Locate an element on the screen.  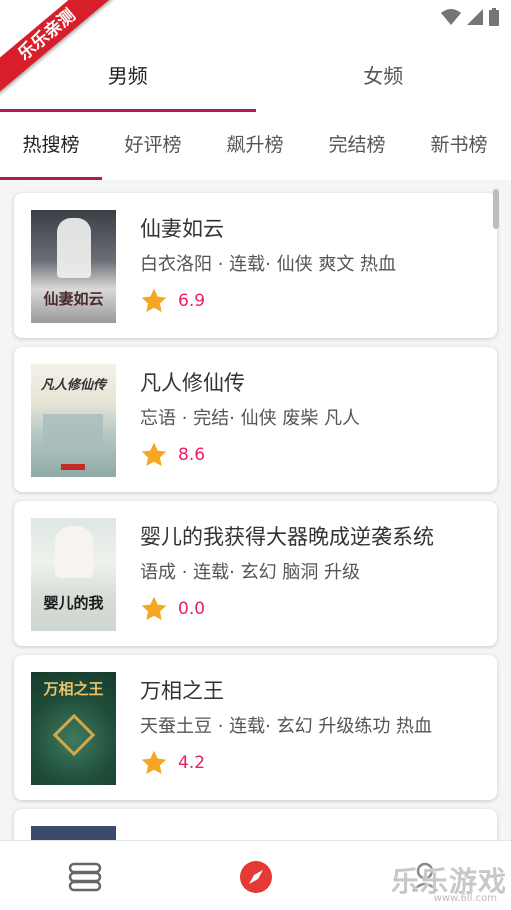
status-icons is located at coordinates (470, 17).